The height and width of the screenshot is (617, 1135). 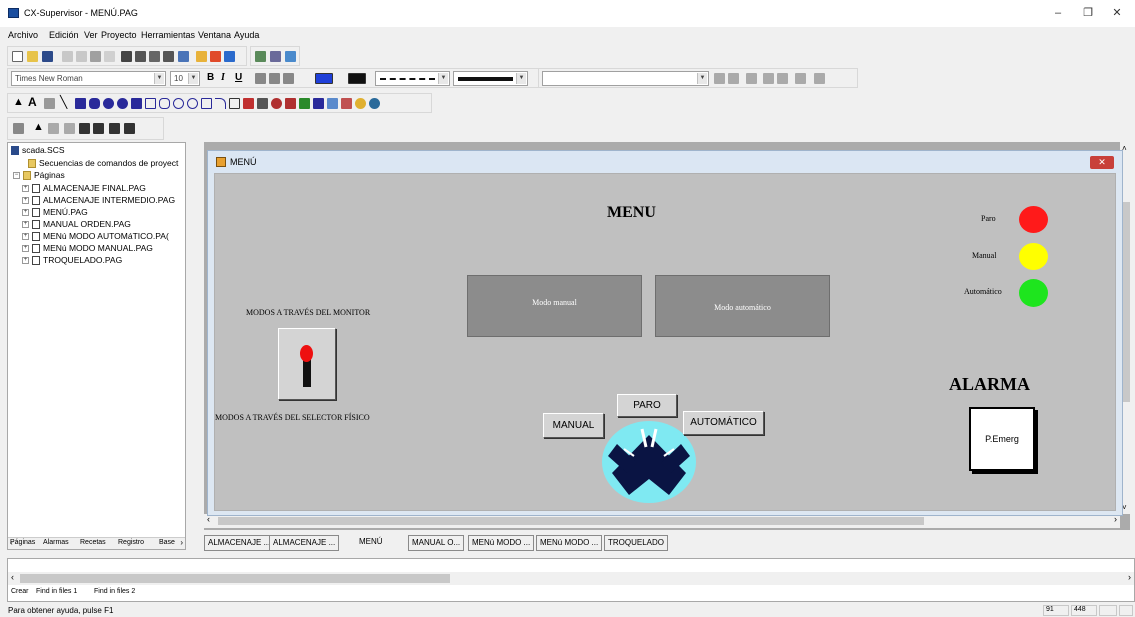 What do you see at coordinates (215, 56) in the screenshot?
I see `points-icon` at bounding box center [215, 56].